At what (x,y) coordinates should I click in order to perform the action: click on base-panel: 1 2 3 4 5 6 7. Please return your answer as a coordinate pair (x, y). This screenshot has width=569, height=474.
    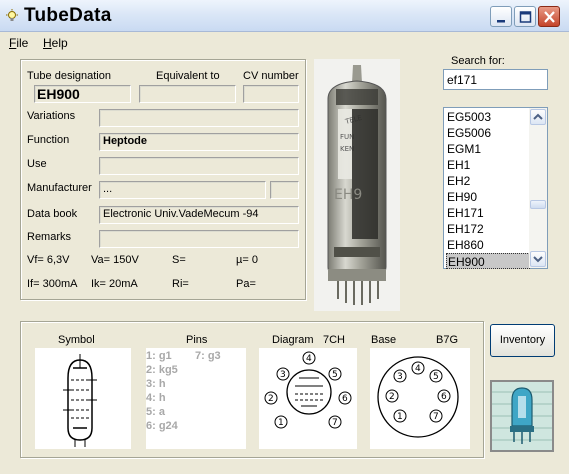
    Looking at the image, I should click on (420, 398).